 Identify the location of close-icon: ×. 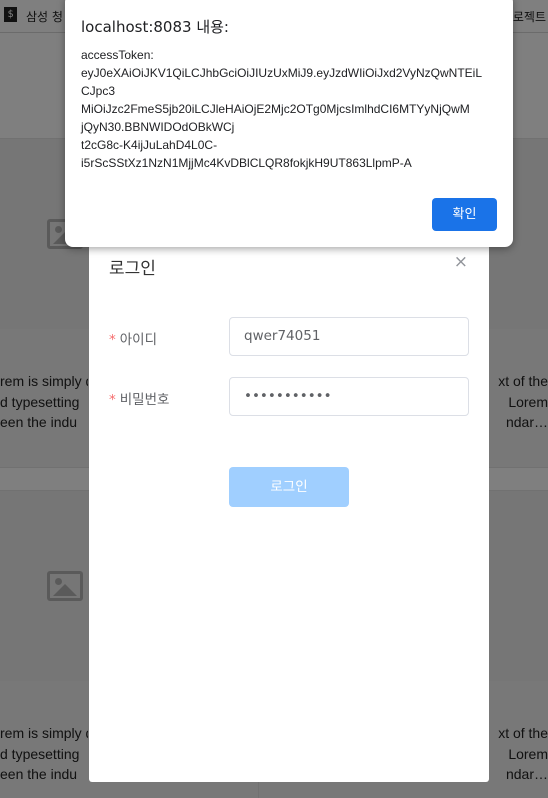
(461, 262).